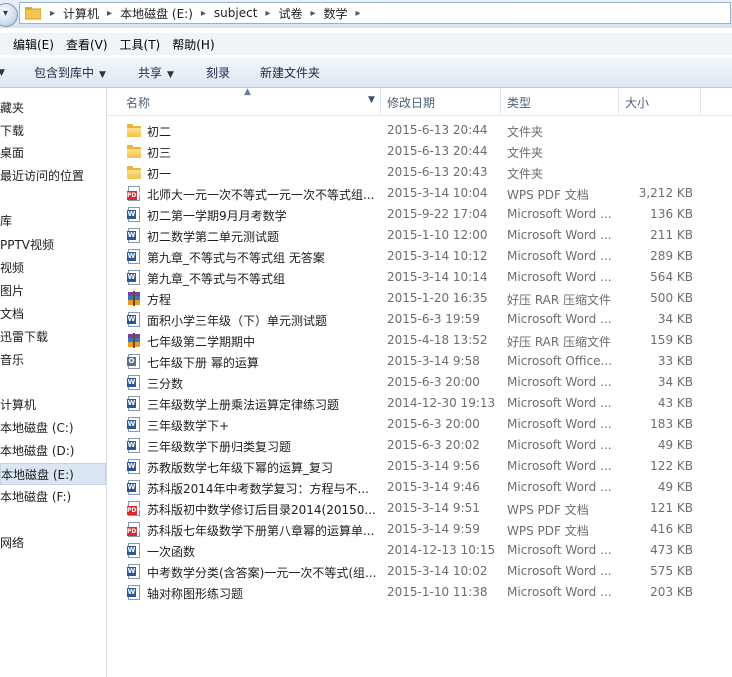 This screenshot has width=732, height=677. Describe the element at coordinates (53, 314) in the screenshot. I see `nav-documents: 文档` at that location.